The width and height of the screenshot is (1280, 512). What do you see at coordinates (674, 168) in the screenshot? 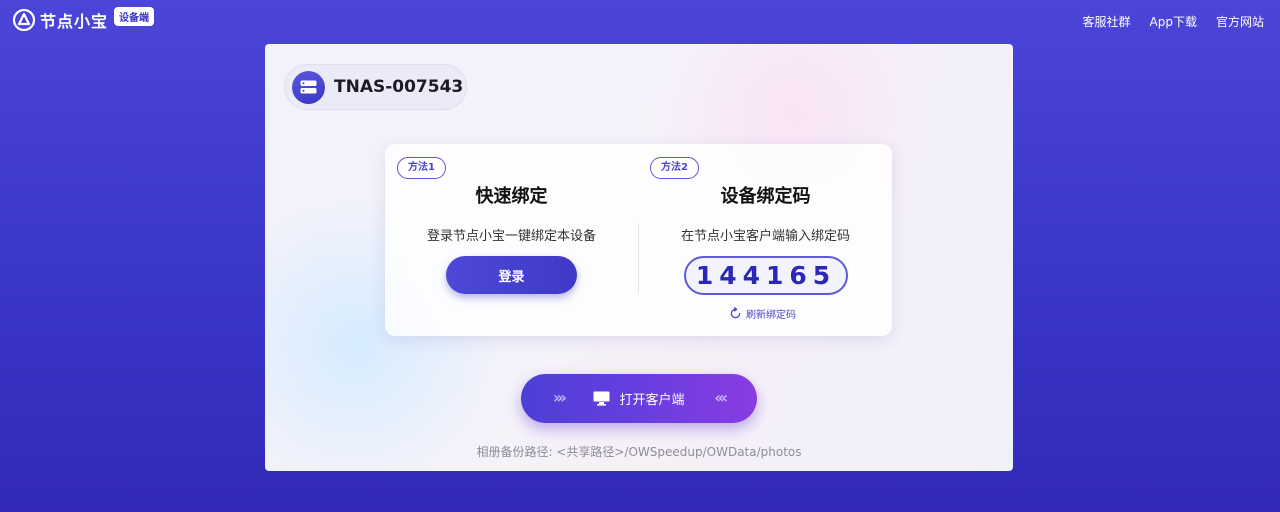
I see `method2-tag: 方法2` at bounding box center [674, 168].